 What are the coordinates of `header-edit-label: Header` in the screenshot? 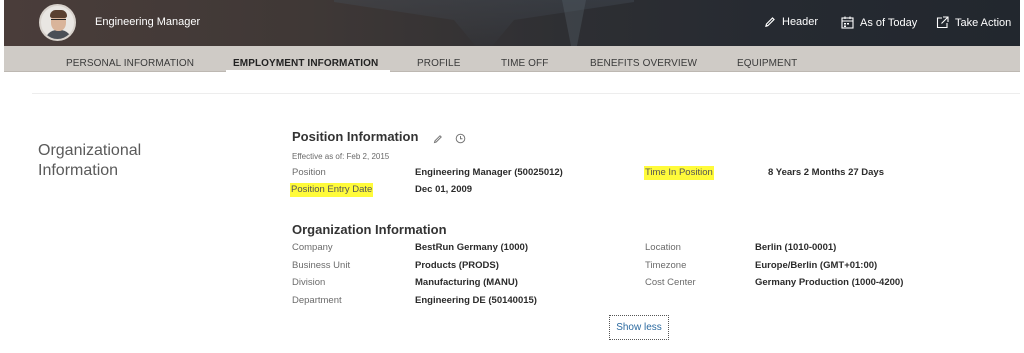 It's located at (800, 22).